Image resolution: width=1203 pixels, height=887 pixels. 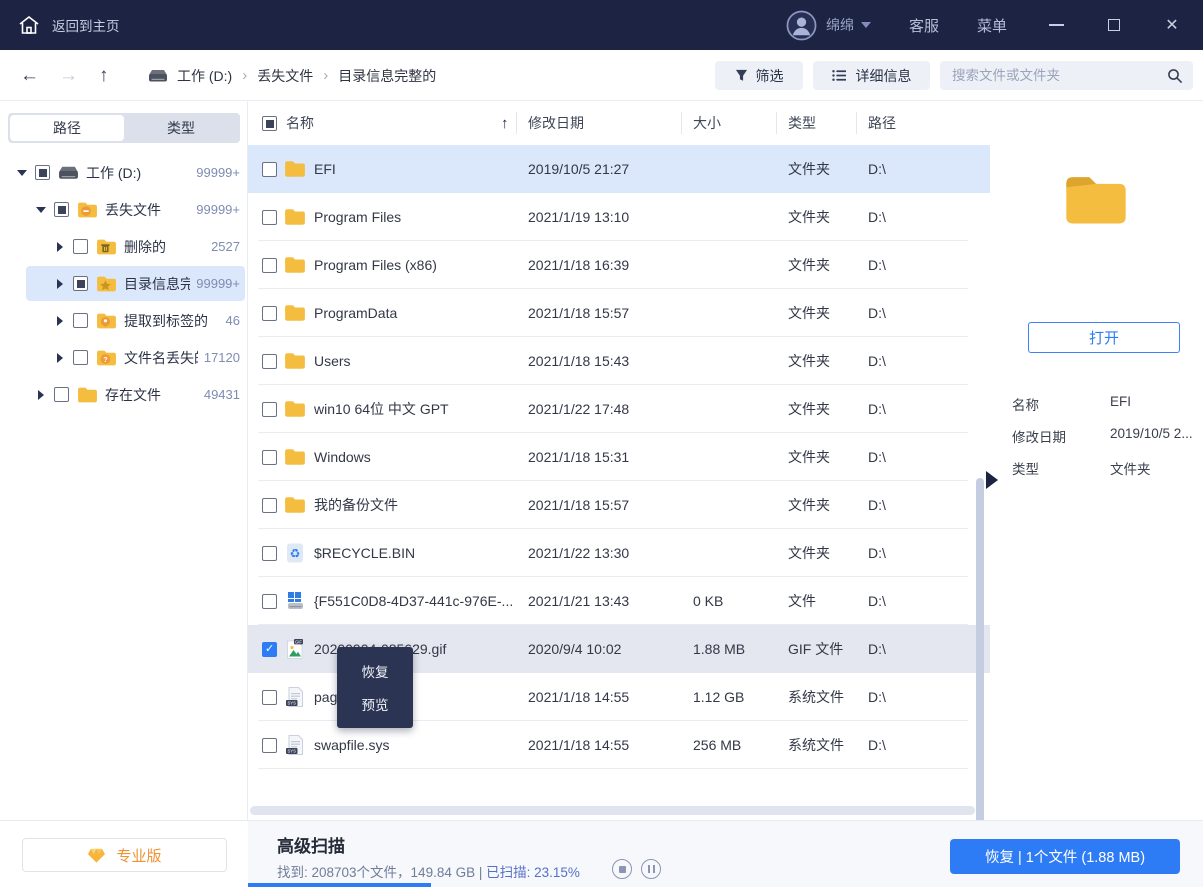 I want to click on file-size: 0 KB, so click(x=708, y=601).